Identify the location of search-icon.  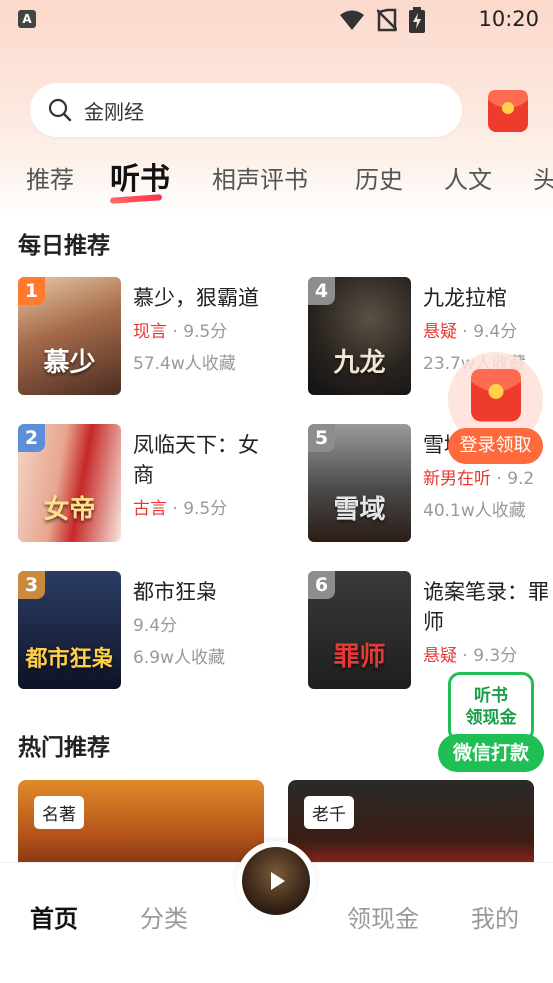
(60, 110).